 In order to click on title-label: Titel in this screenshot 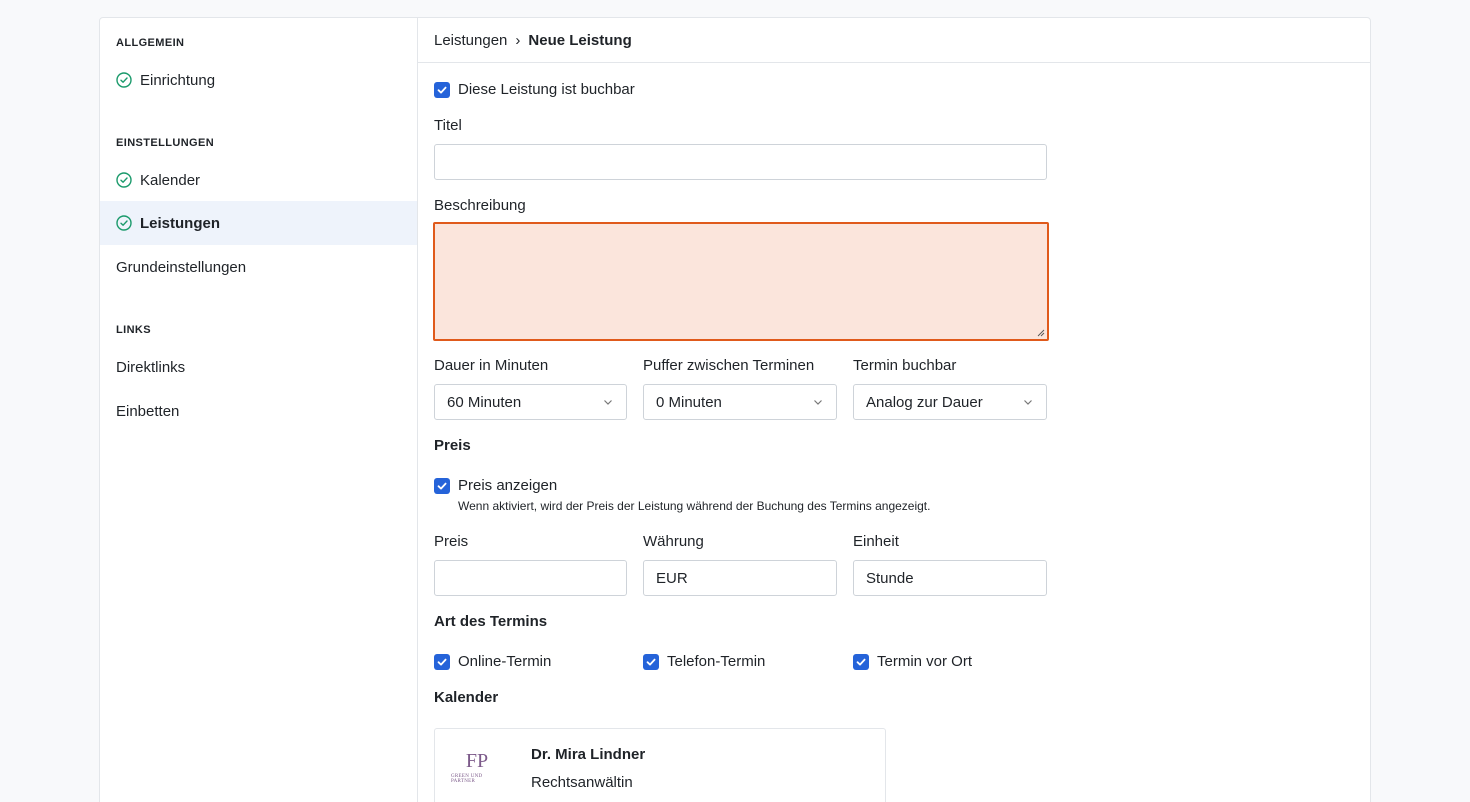, I will do `click(448, 125)`.